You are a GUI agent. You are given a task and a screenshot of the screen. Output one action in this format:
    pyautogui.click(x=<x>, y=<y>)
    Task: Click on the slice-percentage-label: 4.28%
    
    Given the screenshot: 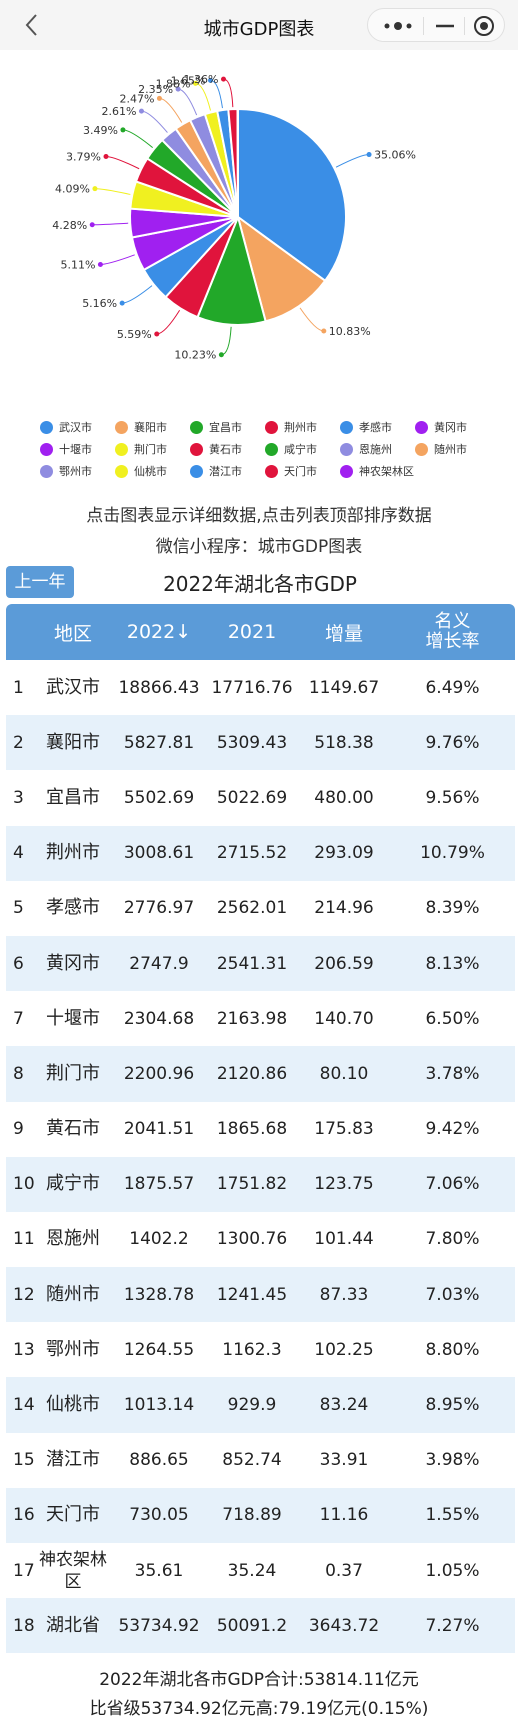 What is the action you would take?
    pyautogui.click(x=69, y=225)
    